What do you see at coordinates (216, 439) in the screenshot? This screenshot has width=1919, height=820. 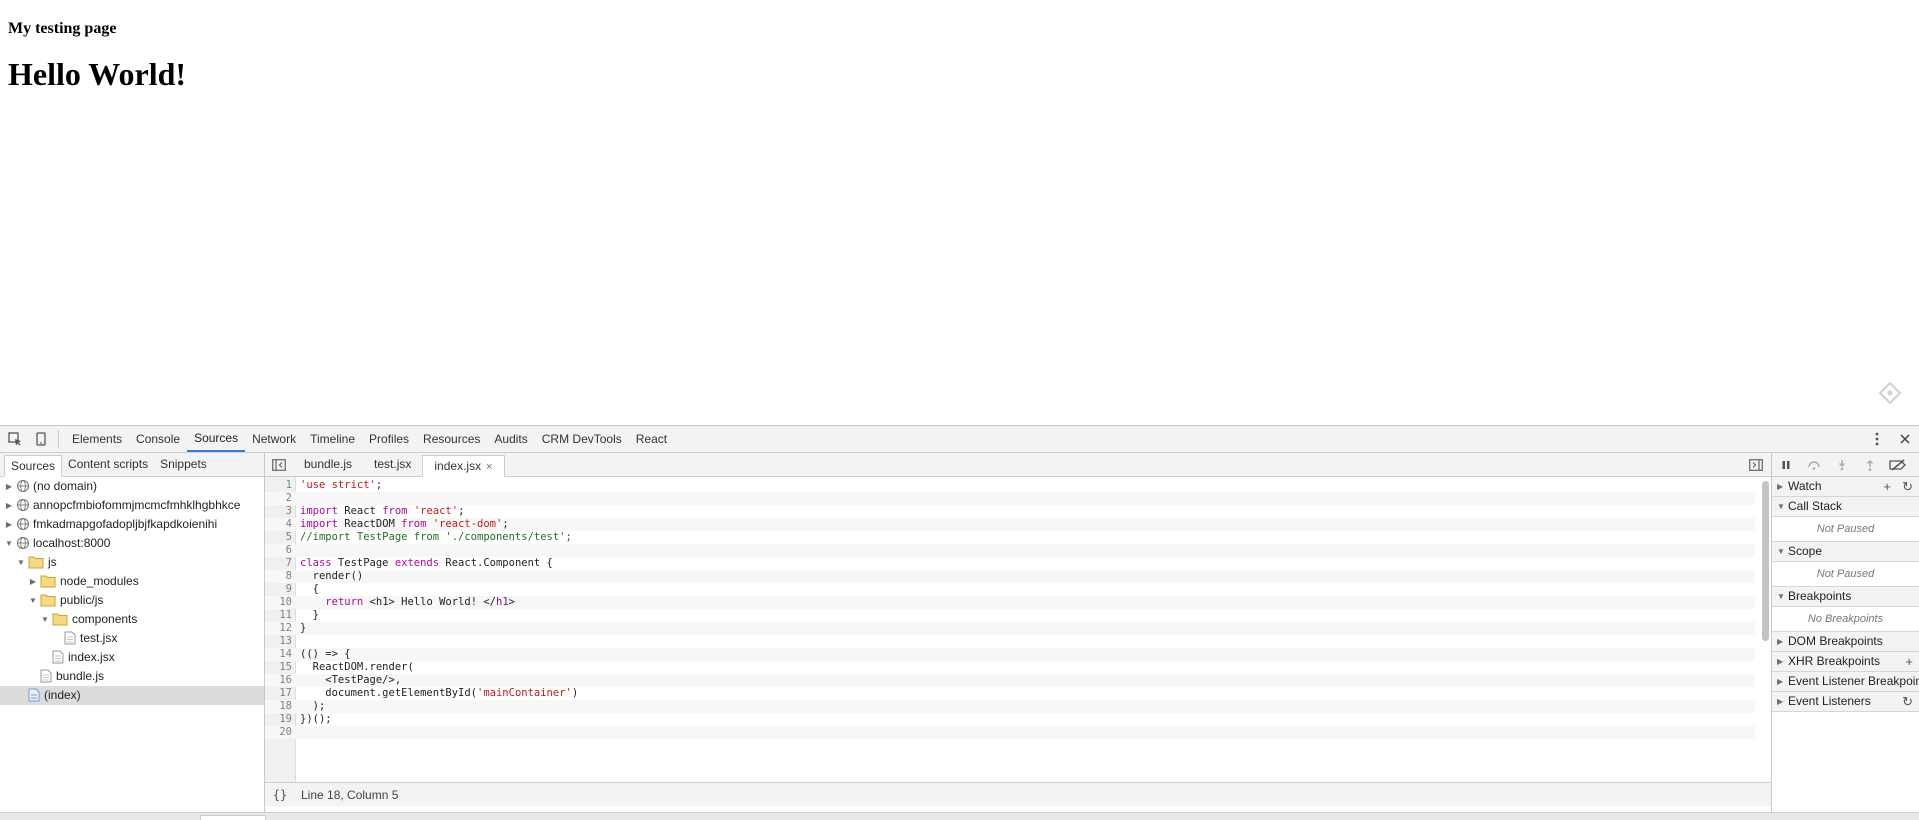 I see `tab-sources: Sources` at bounding box center [216, 439].